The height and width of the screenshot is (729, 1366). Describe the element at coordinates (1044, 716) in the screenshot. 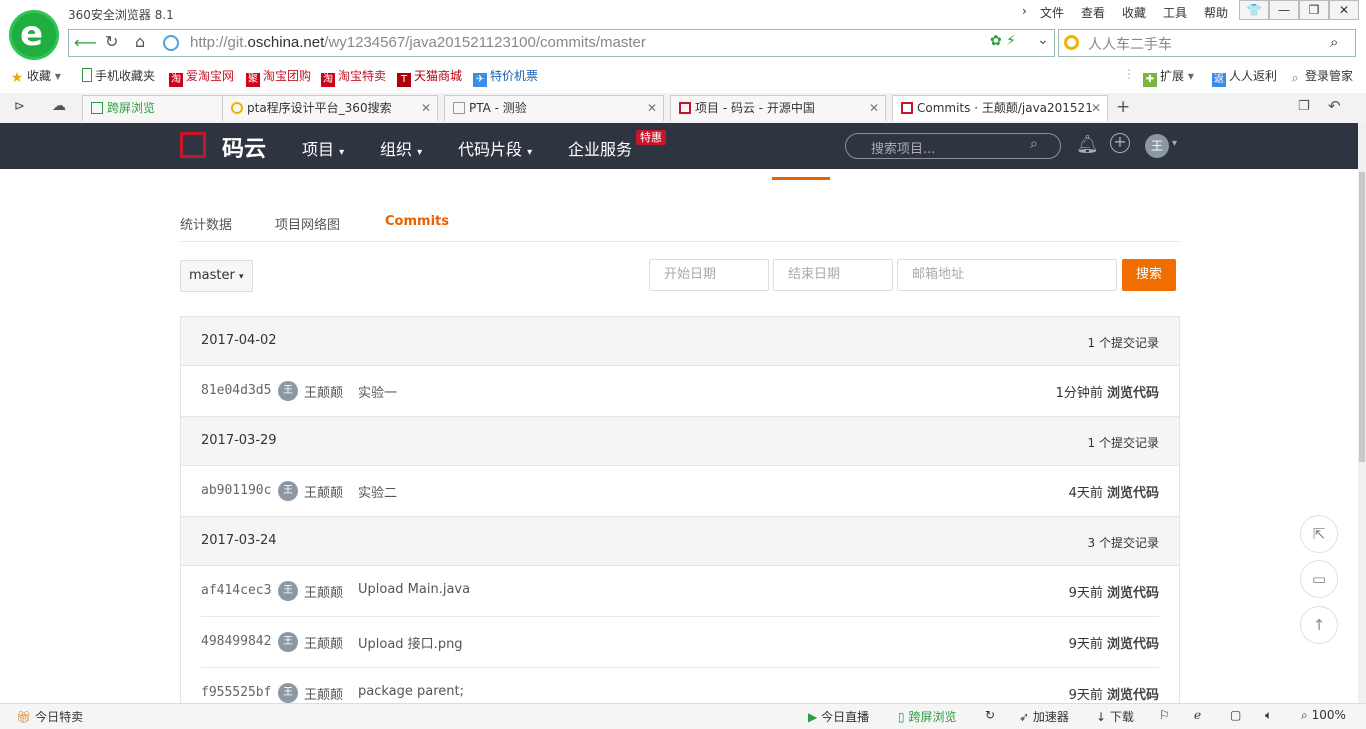

I see `accelerator: ➶ 加速器` at that location.